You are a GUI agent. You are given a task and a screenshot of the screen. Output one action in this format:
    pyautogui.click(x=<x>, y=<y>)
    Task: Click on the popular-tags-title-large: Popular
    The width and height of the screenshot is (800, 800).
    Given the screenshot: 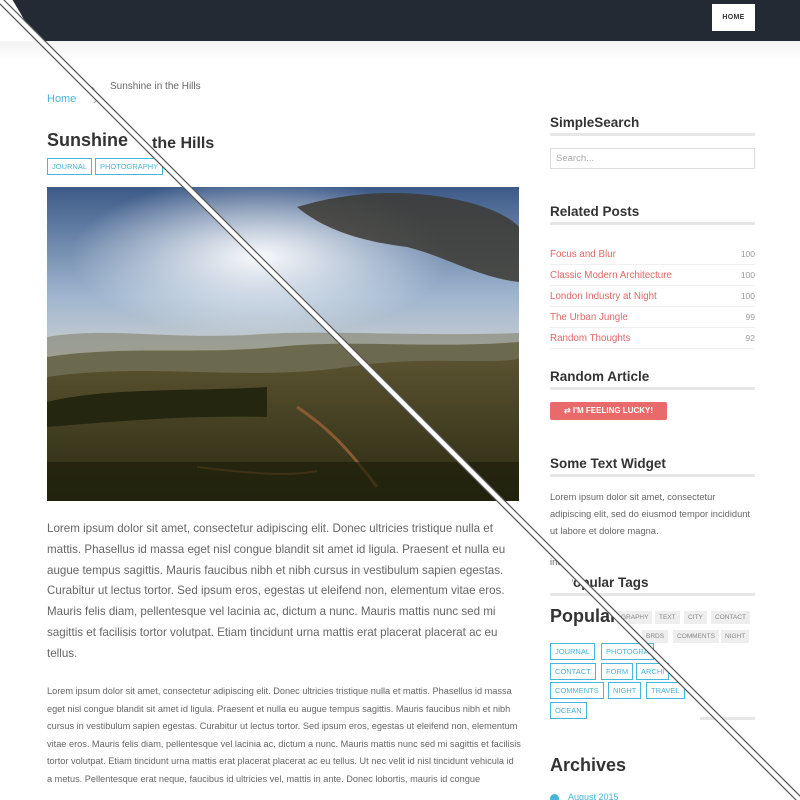 What is the action you would take?
    pyautogui.click(x=584, y=616)
    